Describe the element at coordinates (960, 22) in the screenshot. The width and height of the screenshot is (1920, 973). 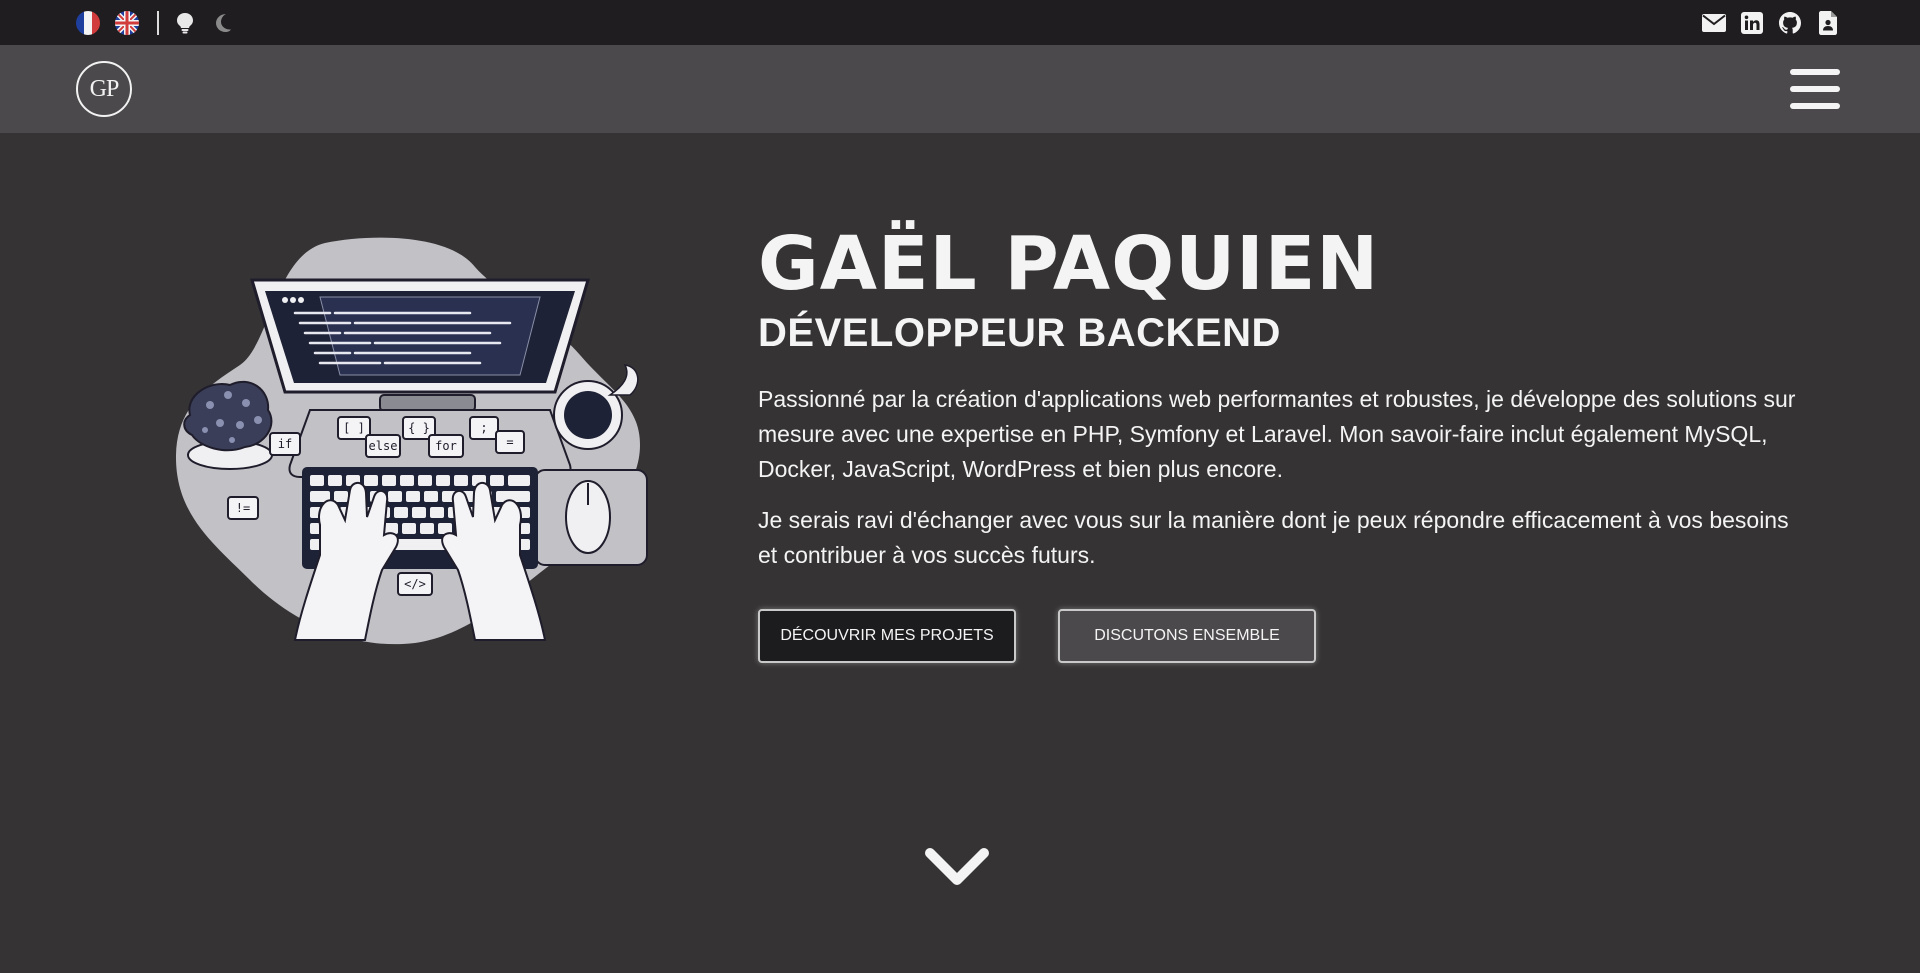
I see `top-bar` at that location.